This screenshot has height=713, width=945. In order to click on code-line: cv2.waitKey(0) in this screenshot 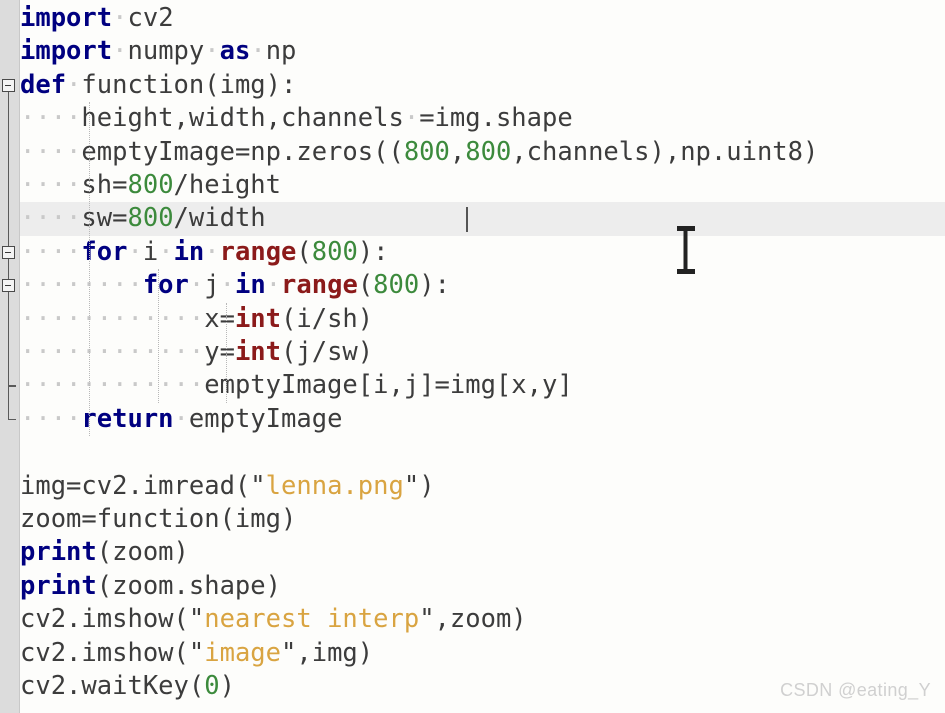, I will do `click(127, 686)`.